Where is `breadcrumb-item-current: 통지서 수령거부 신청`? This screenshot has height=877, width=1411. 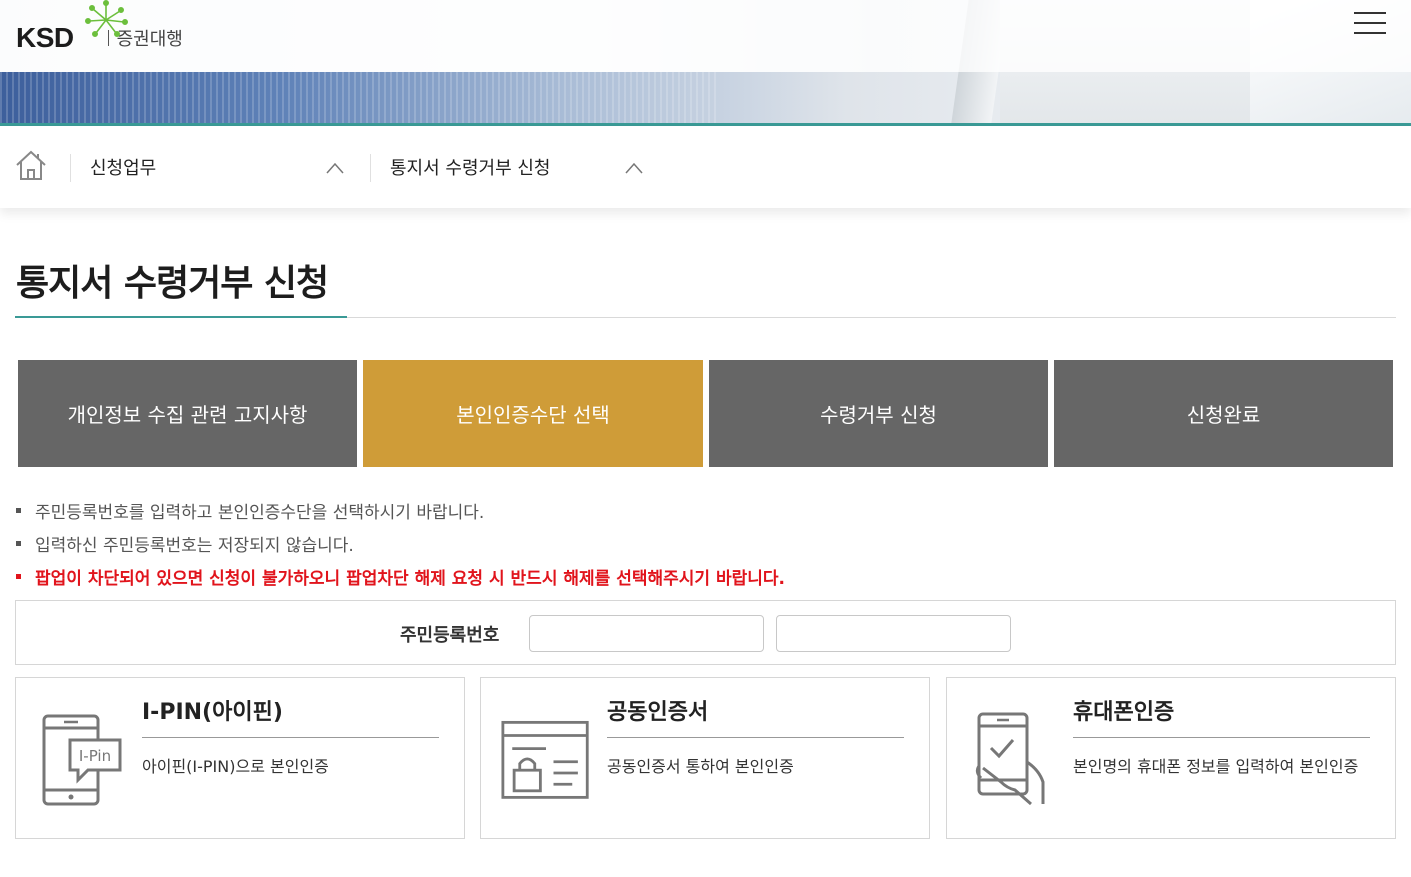 breadcrumb-item-current: 통지서 수령거부 신청 is located at coordinates (470, 167).